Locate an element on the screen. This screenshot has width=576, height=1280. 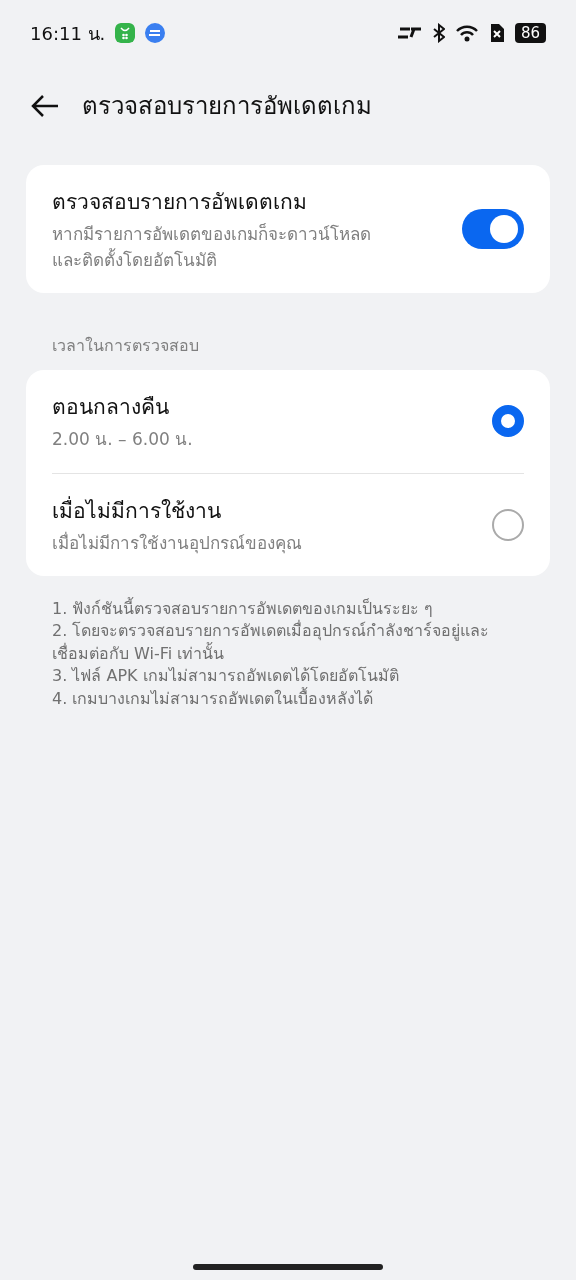
option-title: เมื่อไม่มีการใช้งาน is located at coordinates (137, 510).